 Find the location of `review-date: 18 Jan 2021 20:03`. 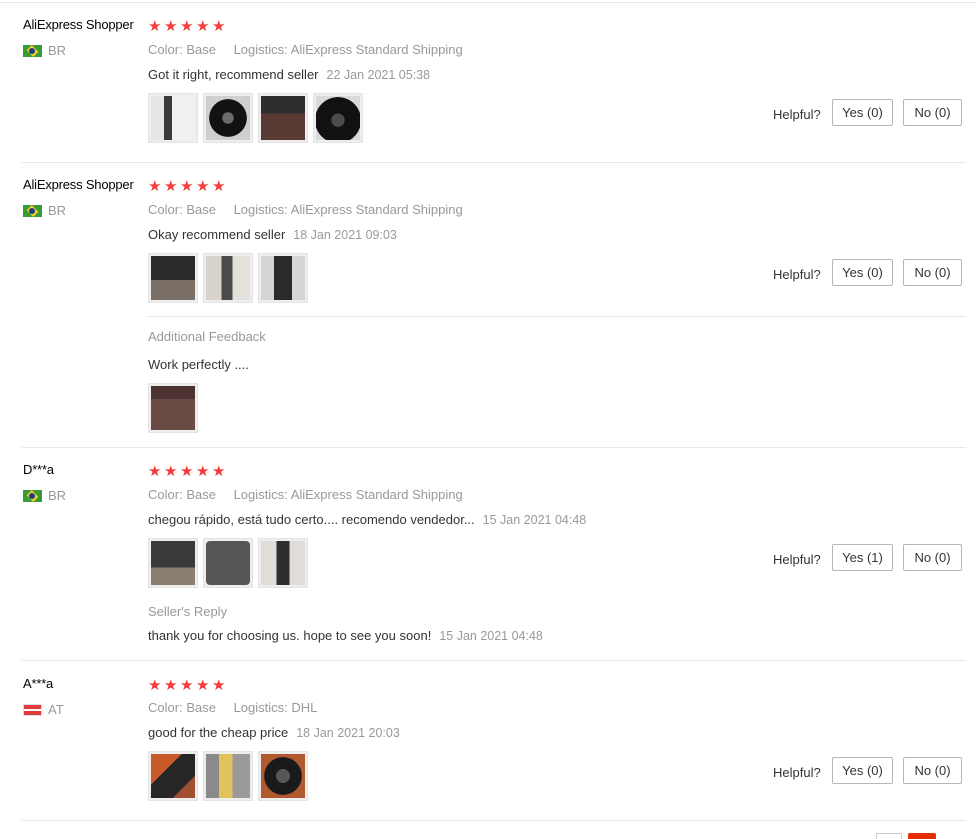

review-date: 18 Jan 2021 20:03 is located at coordinates (348, 733).